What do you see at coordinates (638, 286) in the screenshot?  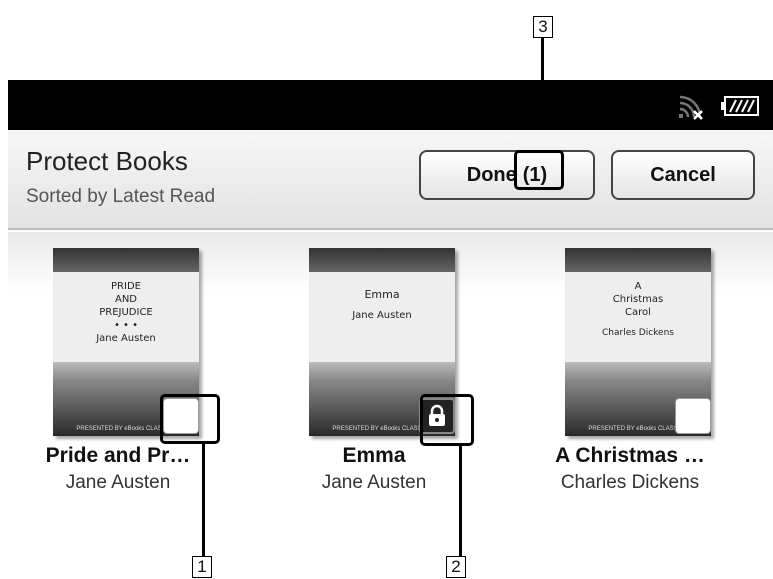 I see `cover-line: A` at bounding box center [638, 286].